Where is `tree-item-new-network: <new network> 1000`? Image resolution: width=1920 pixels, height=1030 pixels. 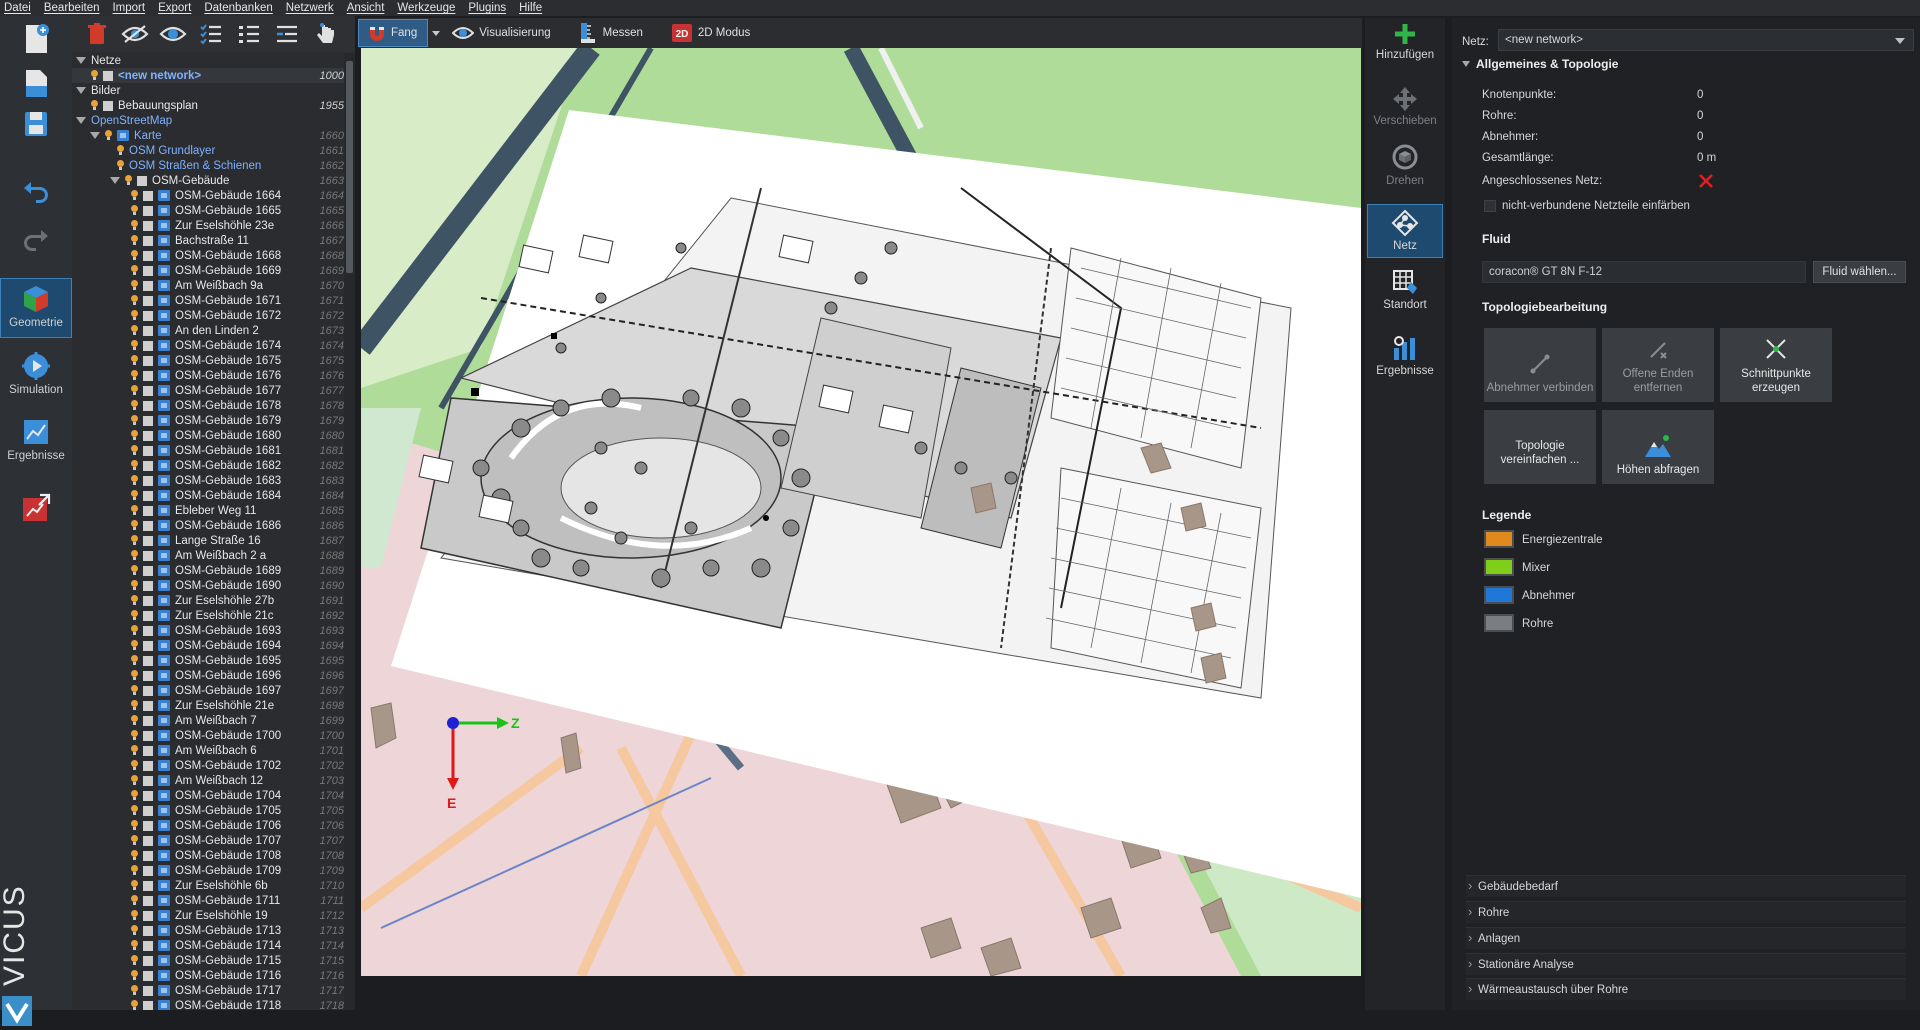 tree-item-new-network: <new network> 1000 is located at coordinates (208, 75).